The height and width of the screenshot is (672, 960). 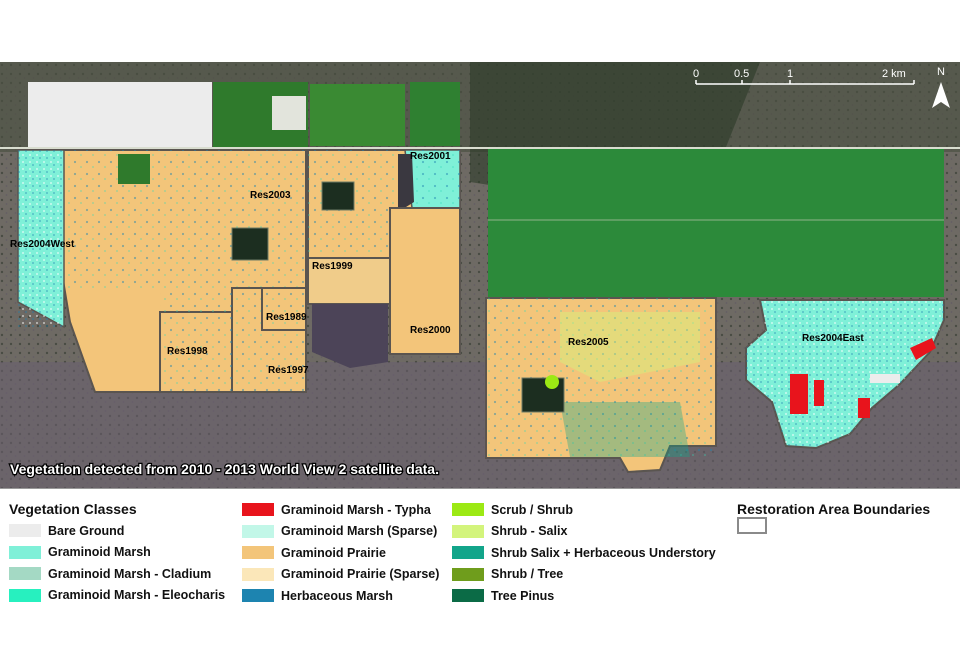 I want to click on legend-label: Graminoid Prairie, so click(x=333, y=552).